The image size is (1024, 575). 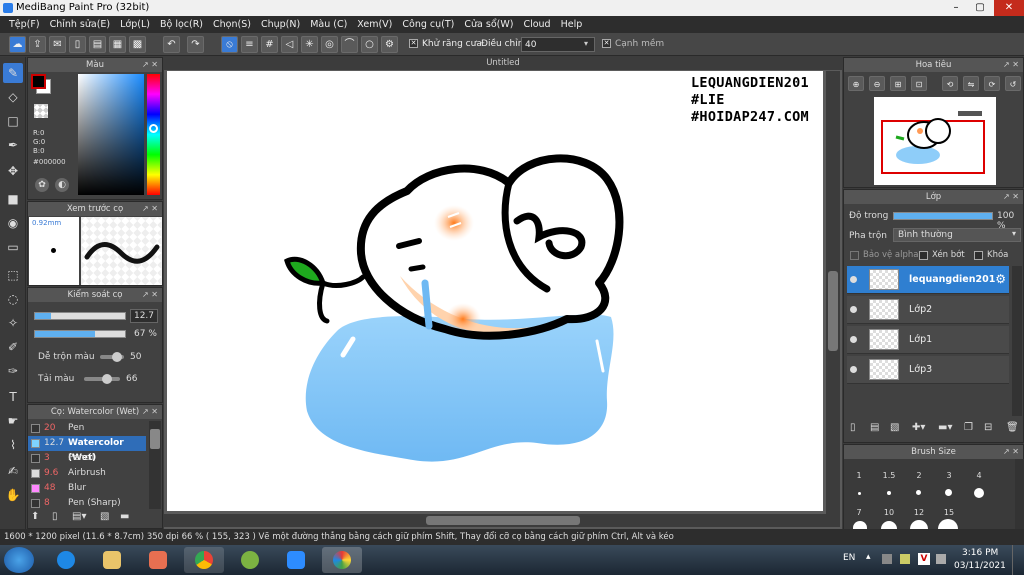 I want to click on transparent-color-swatch, so click(x=41, y=111).